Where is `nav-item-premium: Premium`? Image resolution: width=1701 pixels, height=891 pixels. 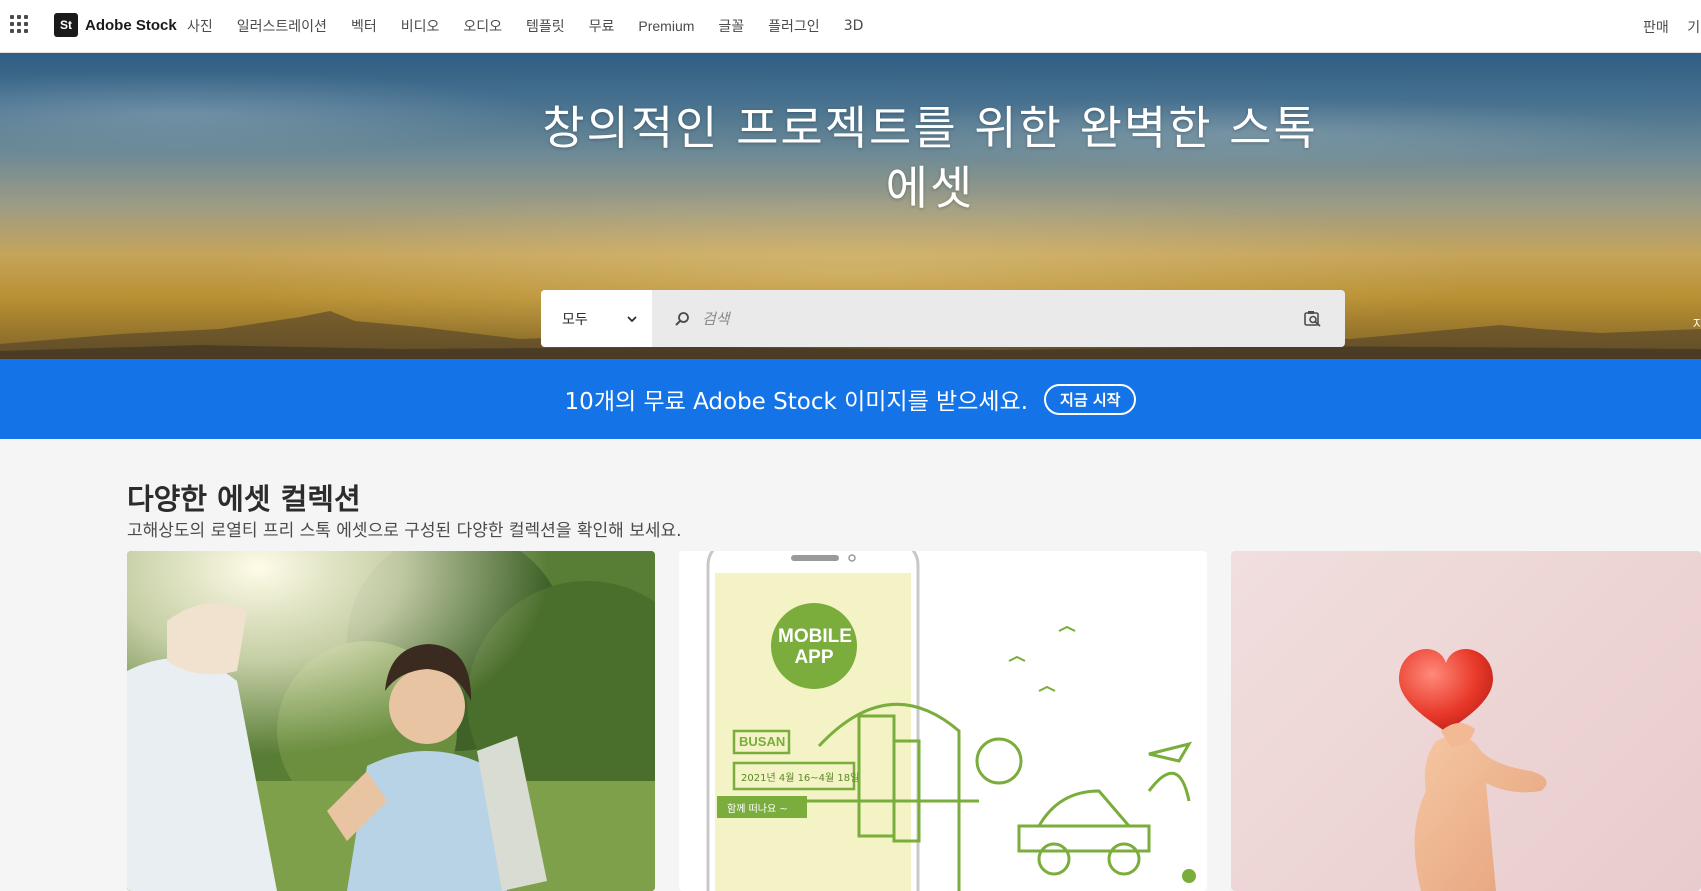
nav-item-premium: Premium is located at coordinates (666, 26).